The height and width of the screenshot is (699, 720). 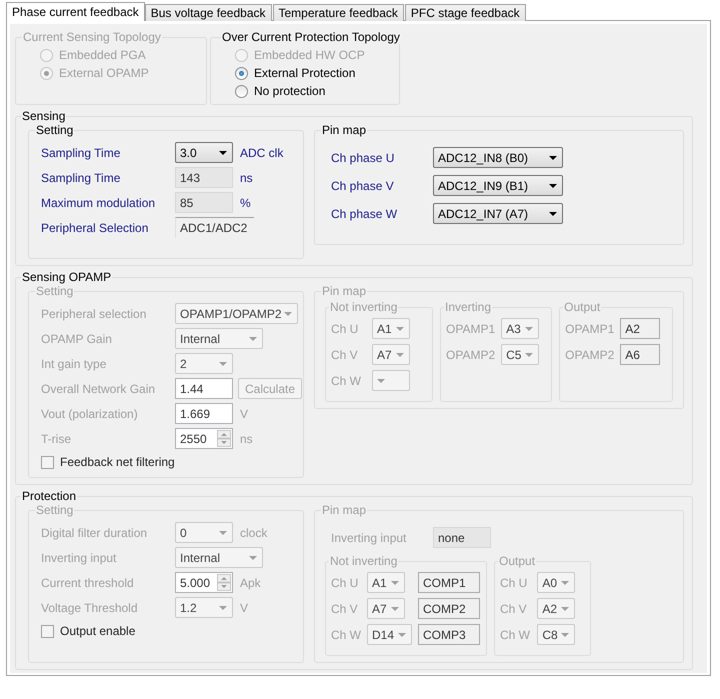 What do you see at coordinates (465, 12) in the screenshot?
I see `tab: PFC stage feedback` at bounding box center [465, 12].